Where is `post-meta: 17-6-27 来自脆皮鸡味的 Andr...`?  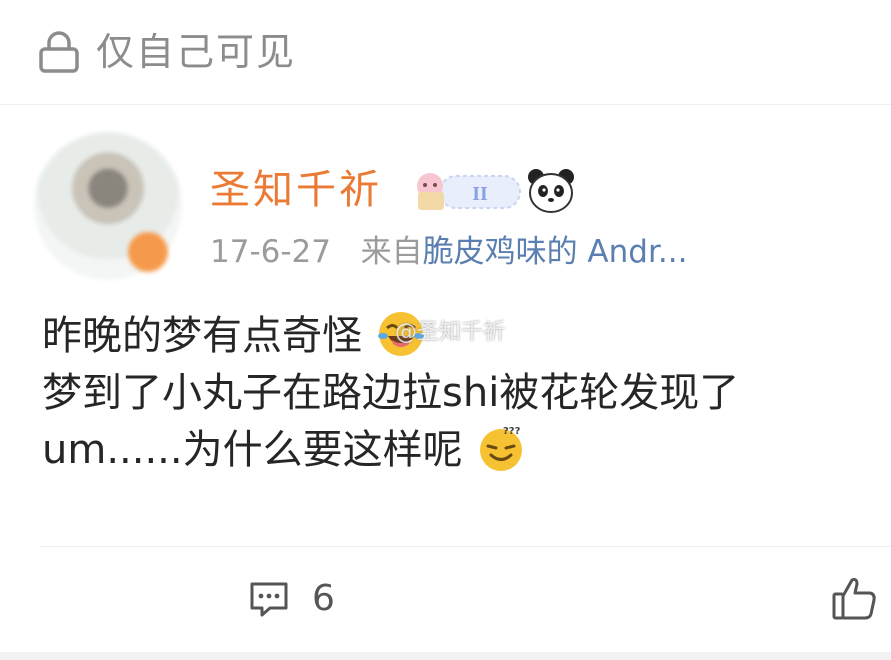 post-meta: 17-6-27 来自脆皮鸡味的 Andr... is located at coordinates (448, 252).